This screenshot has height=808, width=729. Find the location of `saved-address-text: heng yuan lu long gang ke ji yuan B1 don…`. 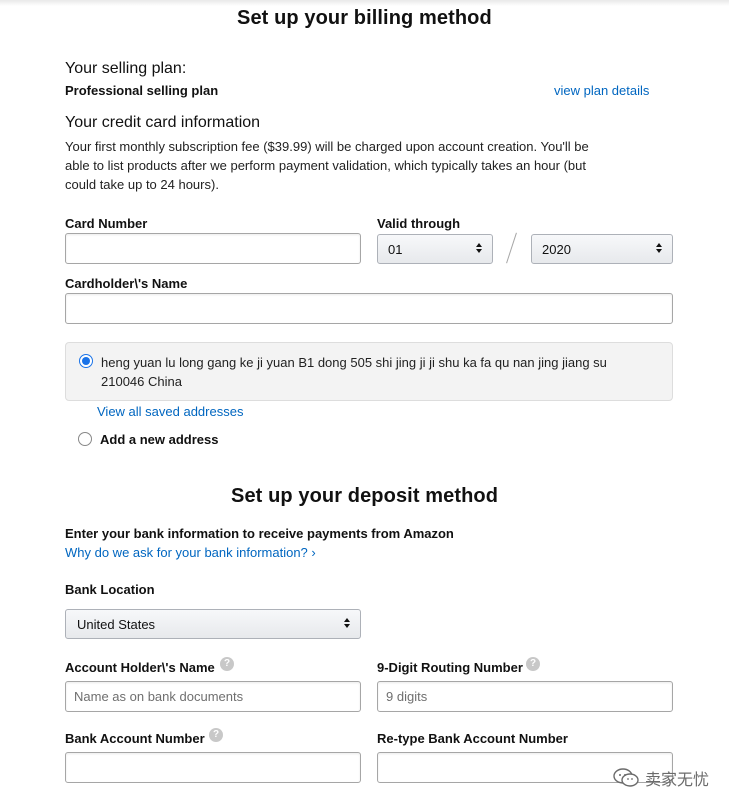

saved-address-text: heng yuan lu long gang ke ji yuan B1 don… is located at coordinates (354, 372).